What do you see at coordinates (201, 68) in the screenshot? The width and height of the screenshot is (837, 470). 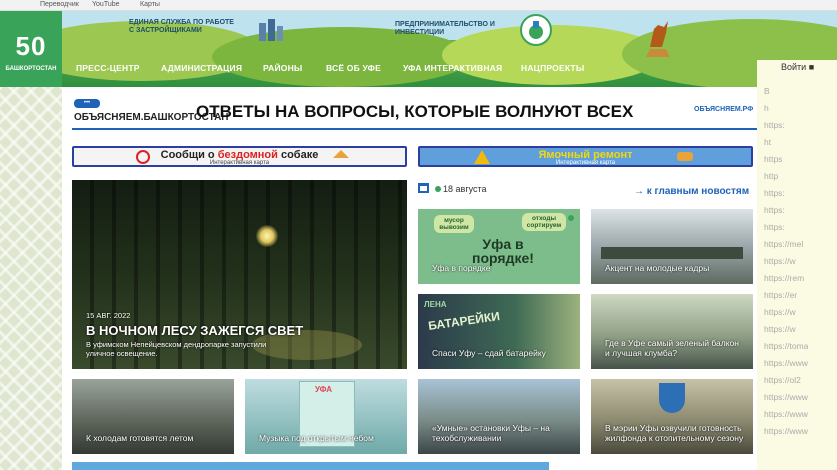 I see `nav-administration: АДМИНИСТРАЦИЯ` at bounding box center [201, 68].